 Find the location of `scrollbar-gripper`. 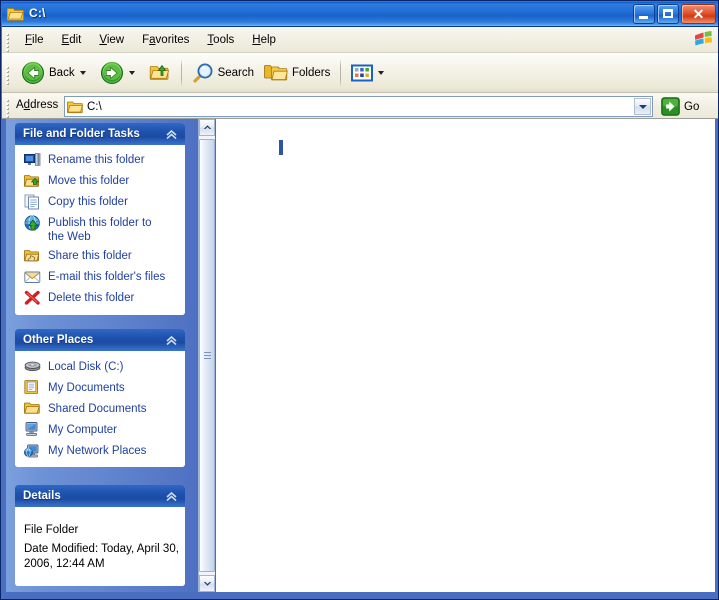

scrollbar-gripper is located at coordinates (207, 356).